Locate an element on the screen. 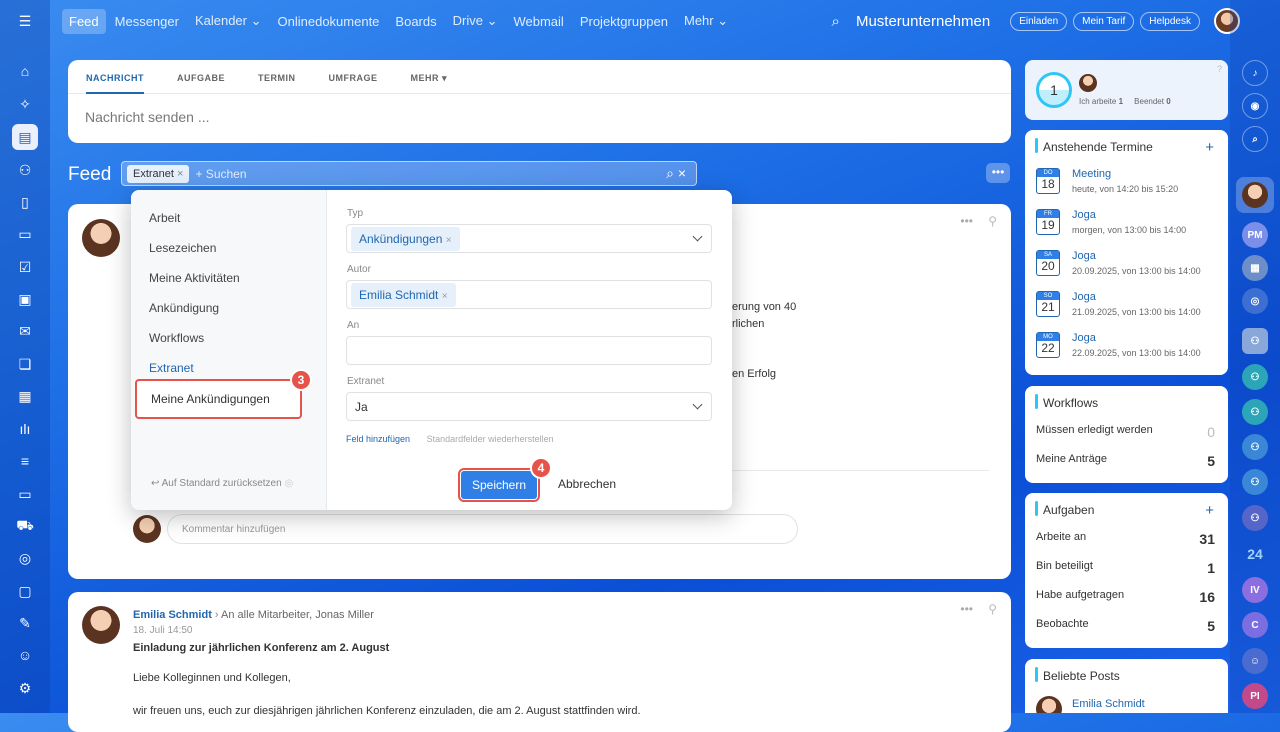 Image resolution: width=1280 pixels, height=732 pixels. preset-lesezeichen: Lesezeichen is located at coordinates (182, 248).